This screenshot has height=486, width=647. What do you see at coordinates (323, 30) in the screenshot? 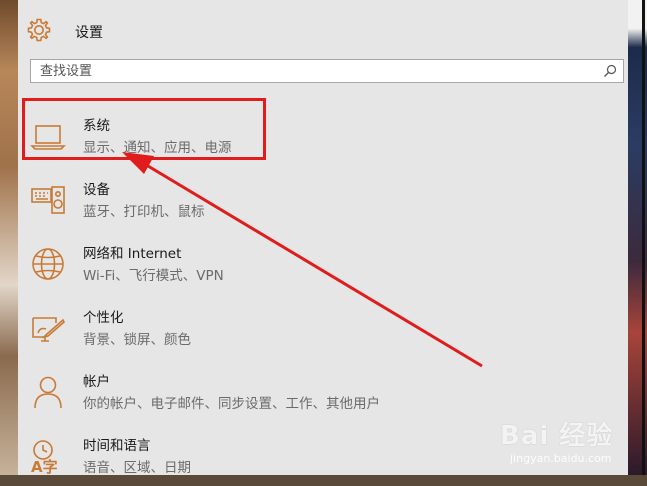
I see `settings-header: 设置` at bounding box center [323, 30].